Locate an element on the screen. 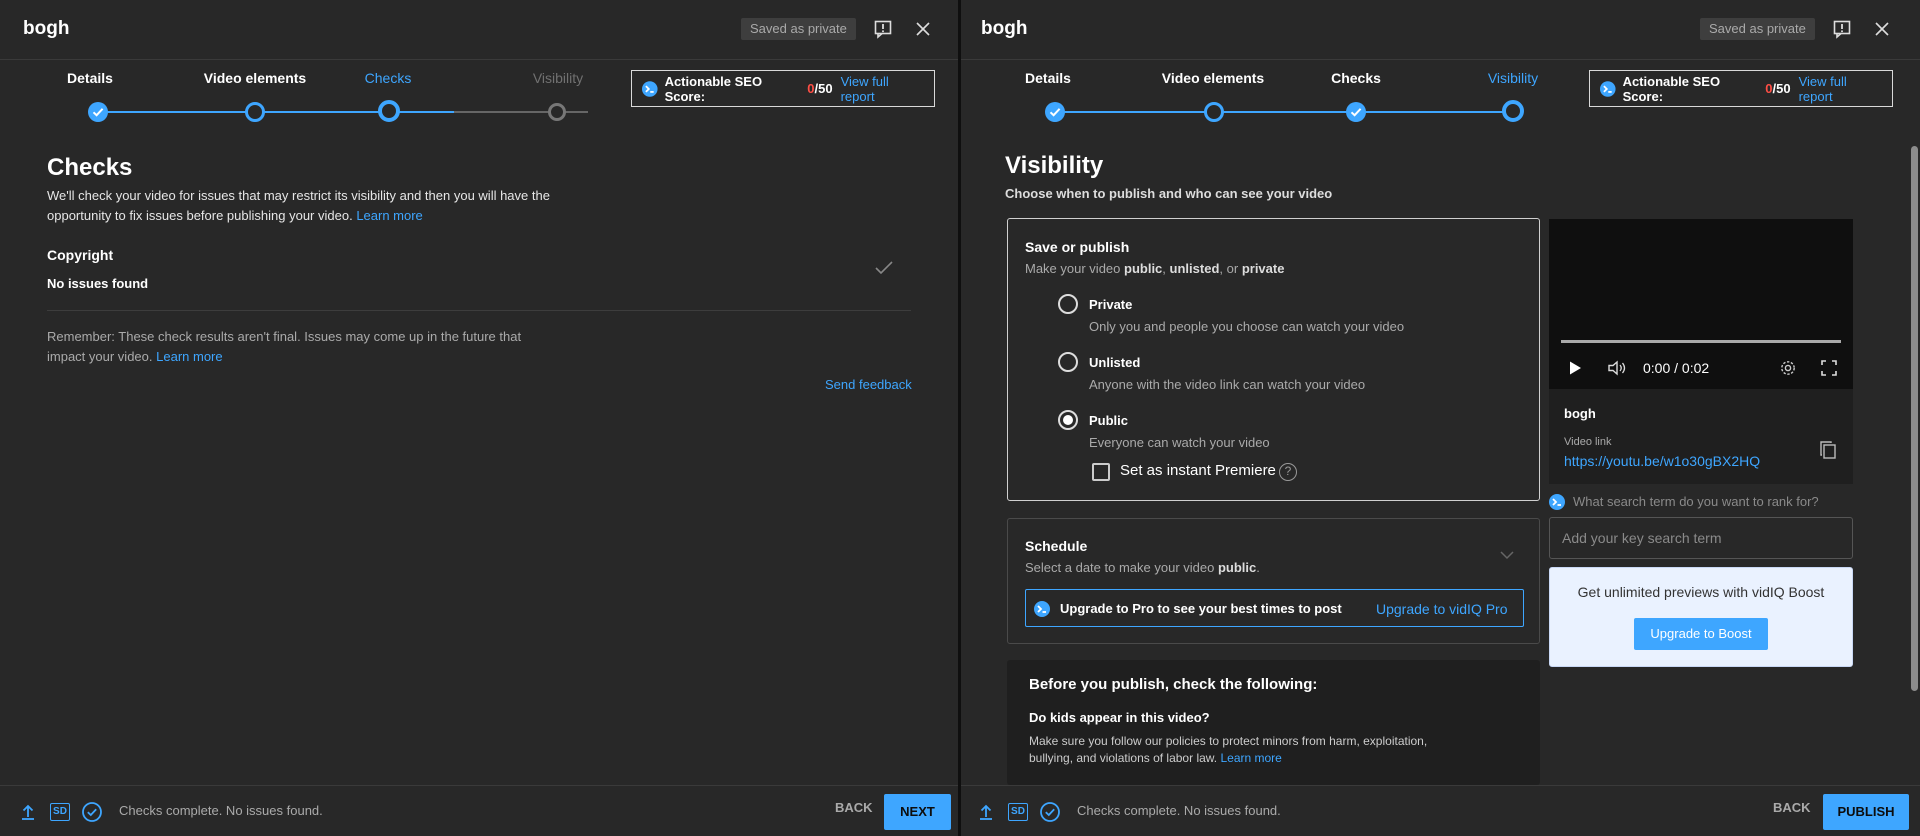 The width and height of the screenshot is (1920, 836). play-icon is located at coordinates (1575, 370).